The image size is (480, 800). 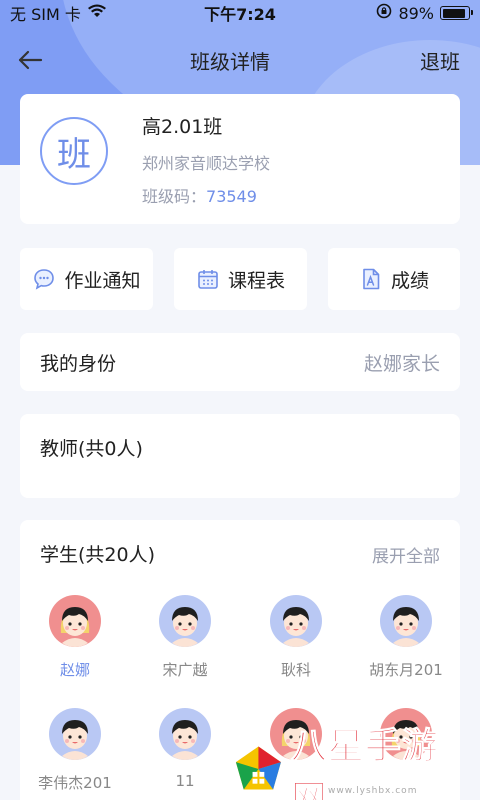 I want to click on back-arrow-icon, so click(x=30, y=60).